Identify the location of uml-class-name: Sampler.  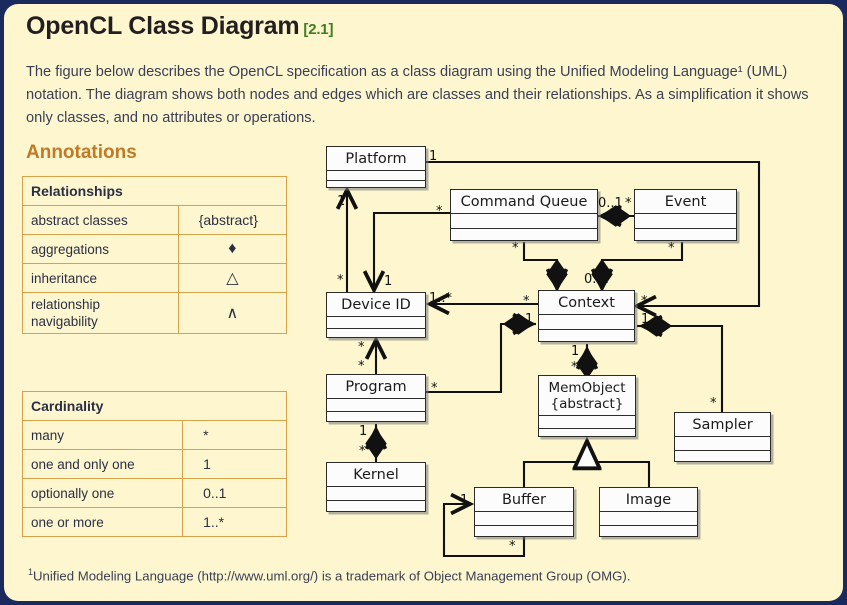
(722, 425).